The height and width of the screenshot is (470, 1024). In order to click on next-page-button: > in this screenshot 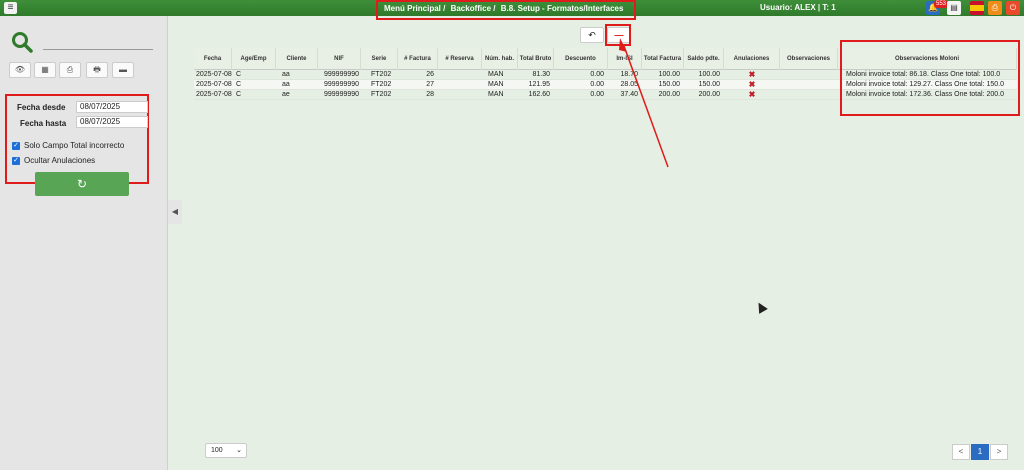, I will do `click(999, 452)`.